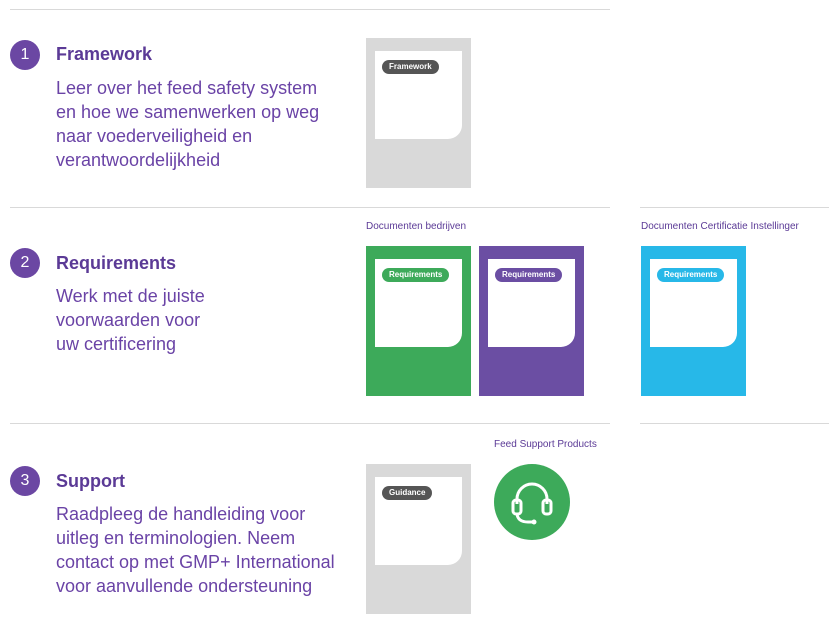 This screenshot has width=829, height=637. Describe the element at coordinates (545, 444) in the screenshot. I see `caption-feed-support: Feed Support Products` at that location.